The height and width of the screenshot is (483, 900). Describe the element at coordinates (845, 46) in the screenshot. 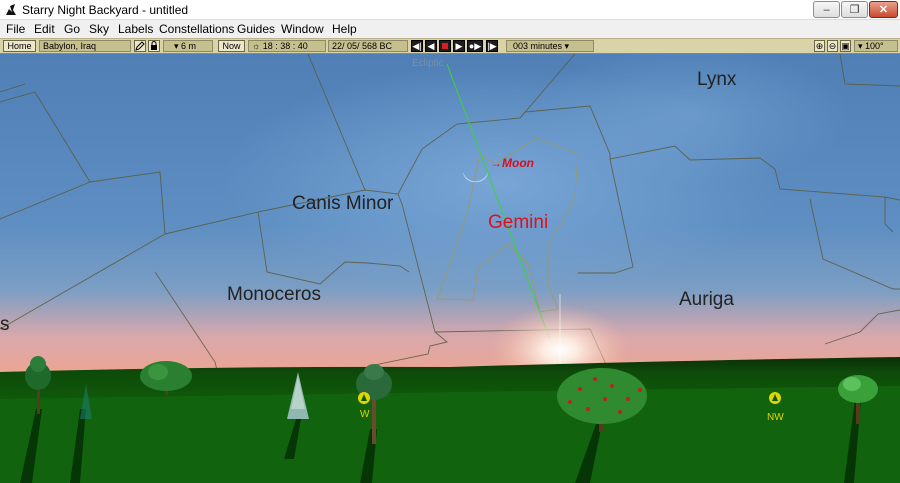

I see `zoom-reset-icon: ▣` at that location.